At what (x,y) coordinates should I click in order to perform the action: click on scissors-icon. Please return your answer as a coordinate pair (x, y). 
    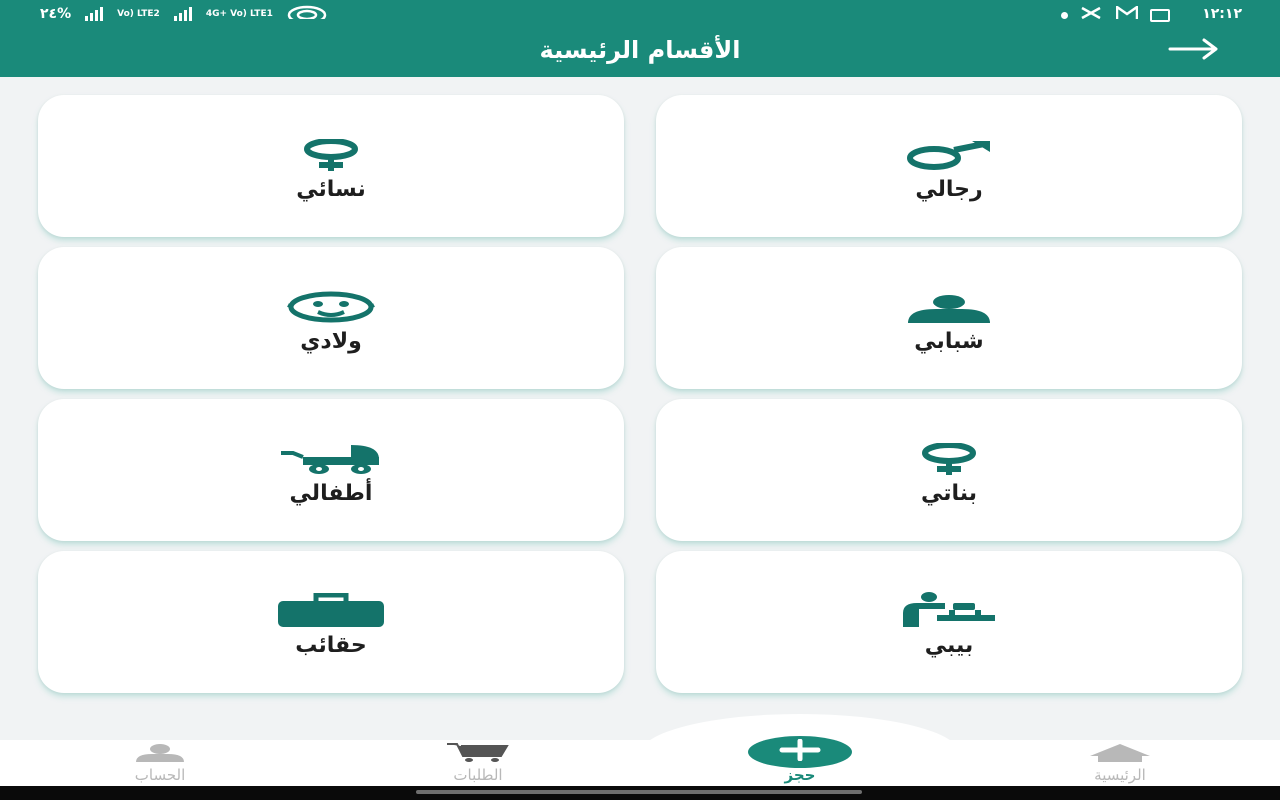
    Looking at the image, I should click on (1092, 15).